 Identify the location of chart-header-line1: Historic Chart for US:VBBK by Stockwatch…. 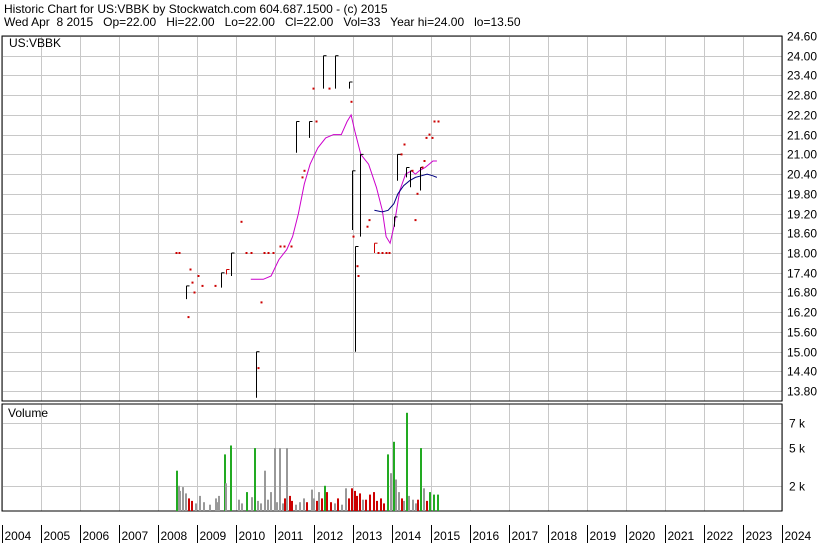
(196, 9).